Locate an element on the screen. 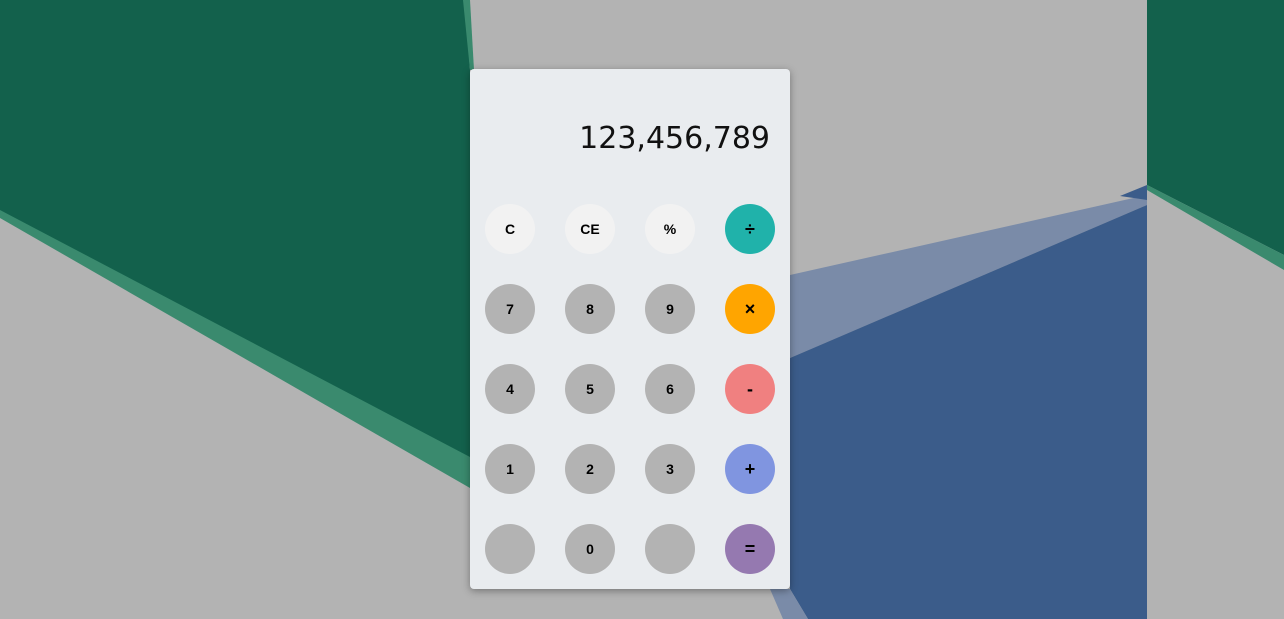  digit-6-button: 6 is located at coordinates (670, 389).